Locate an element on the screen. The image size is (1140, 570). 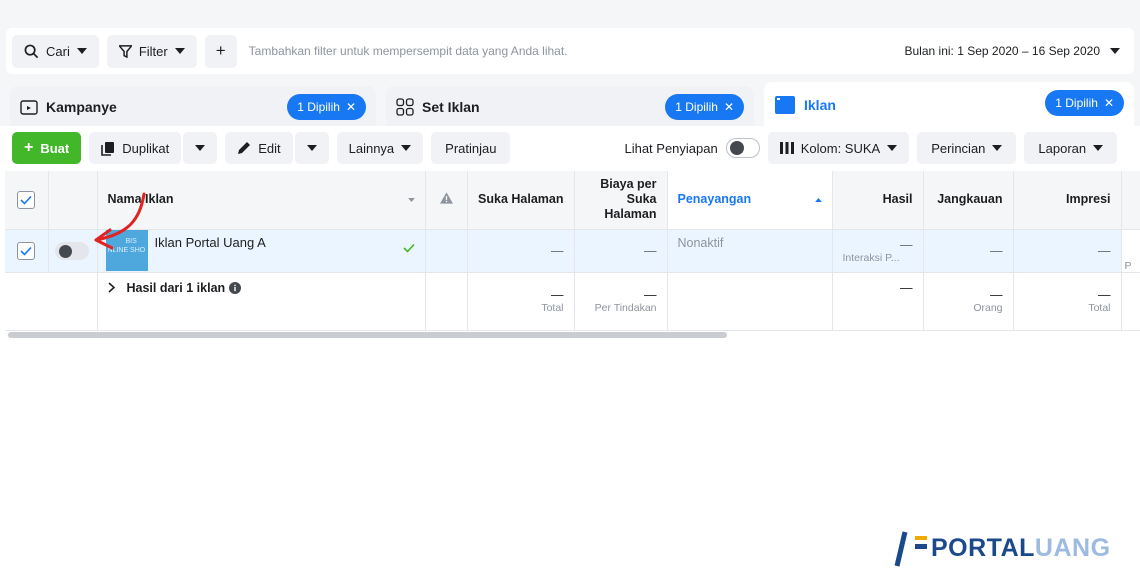
row-overflow-text: P is located at coordinates (1128, 265).